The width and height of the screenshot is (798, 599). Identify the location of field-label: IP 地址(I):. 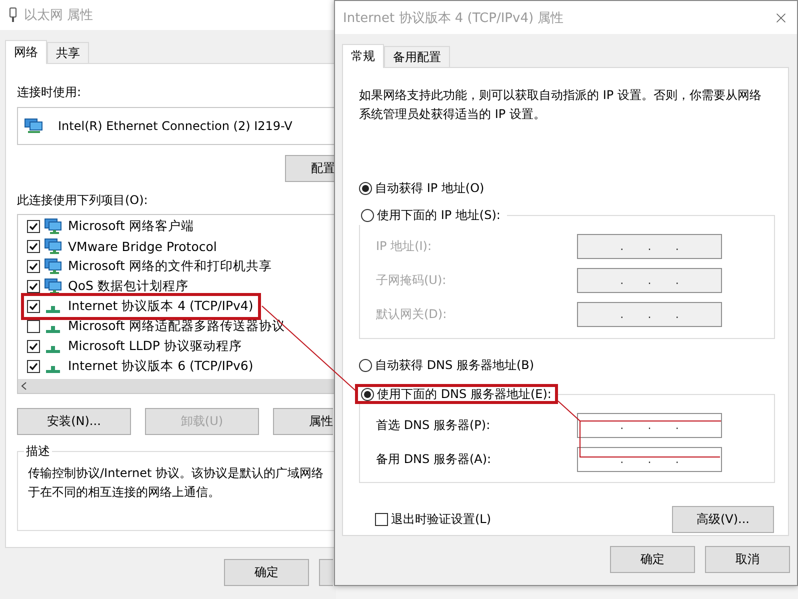
(404, 246).